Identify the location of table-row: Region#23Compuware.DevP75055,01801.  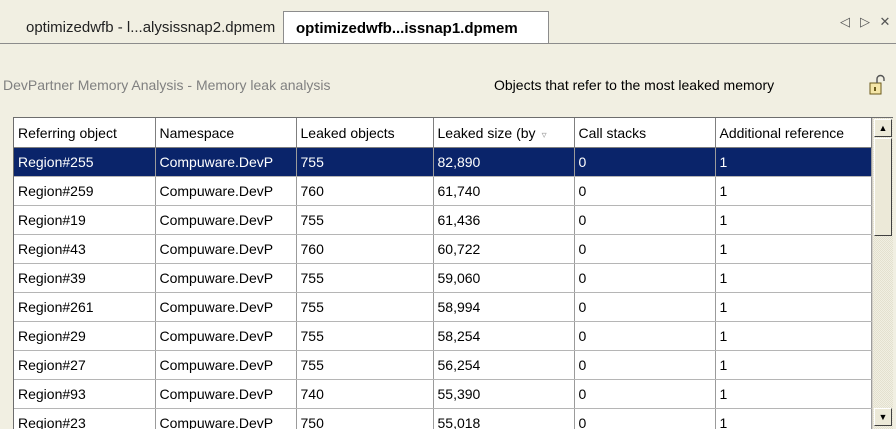
(442, 419).